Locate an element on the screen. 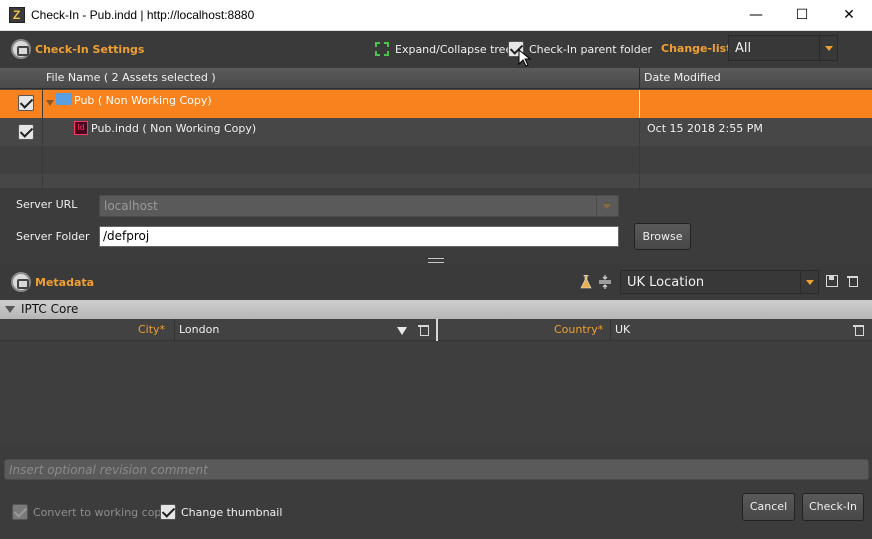 The width and height of the screenshot is (872, 539). minimize-button: — is located at coordinates (756, 15).